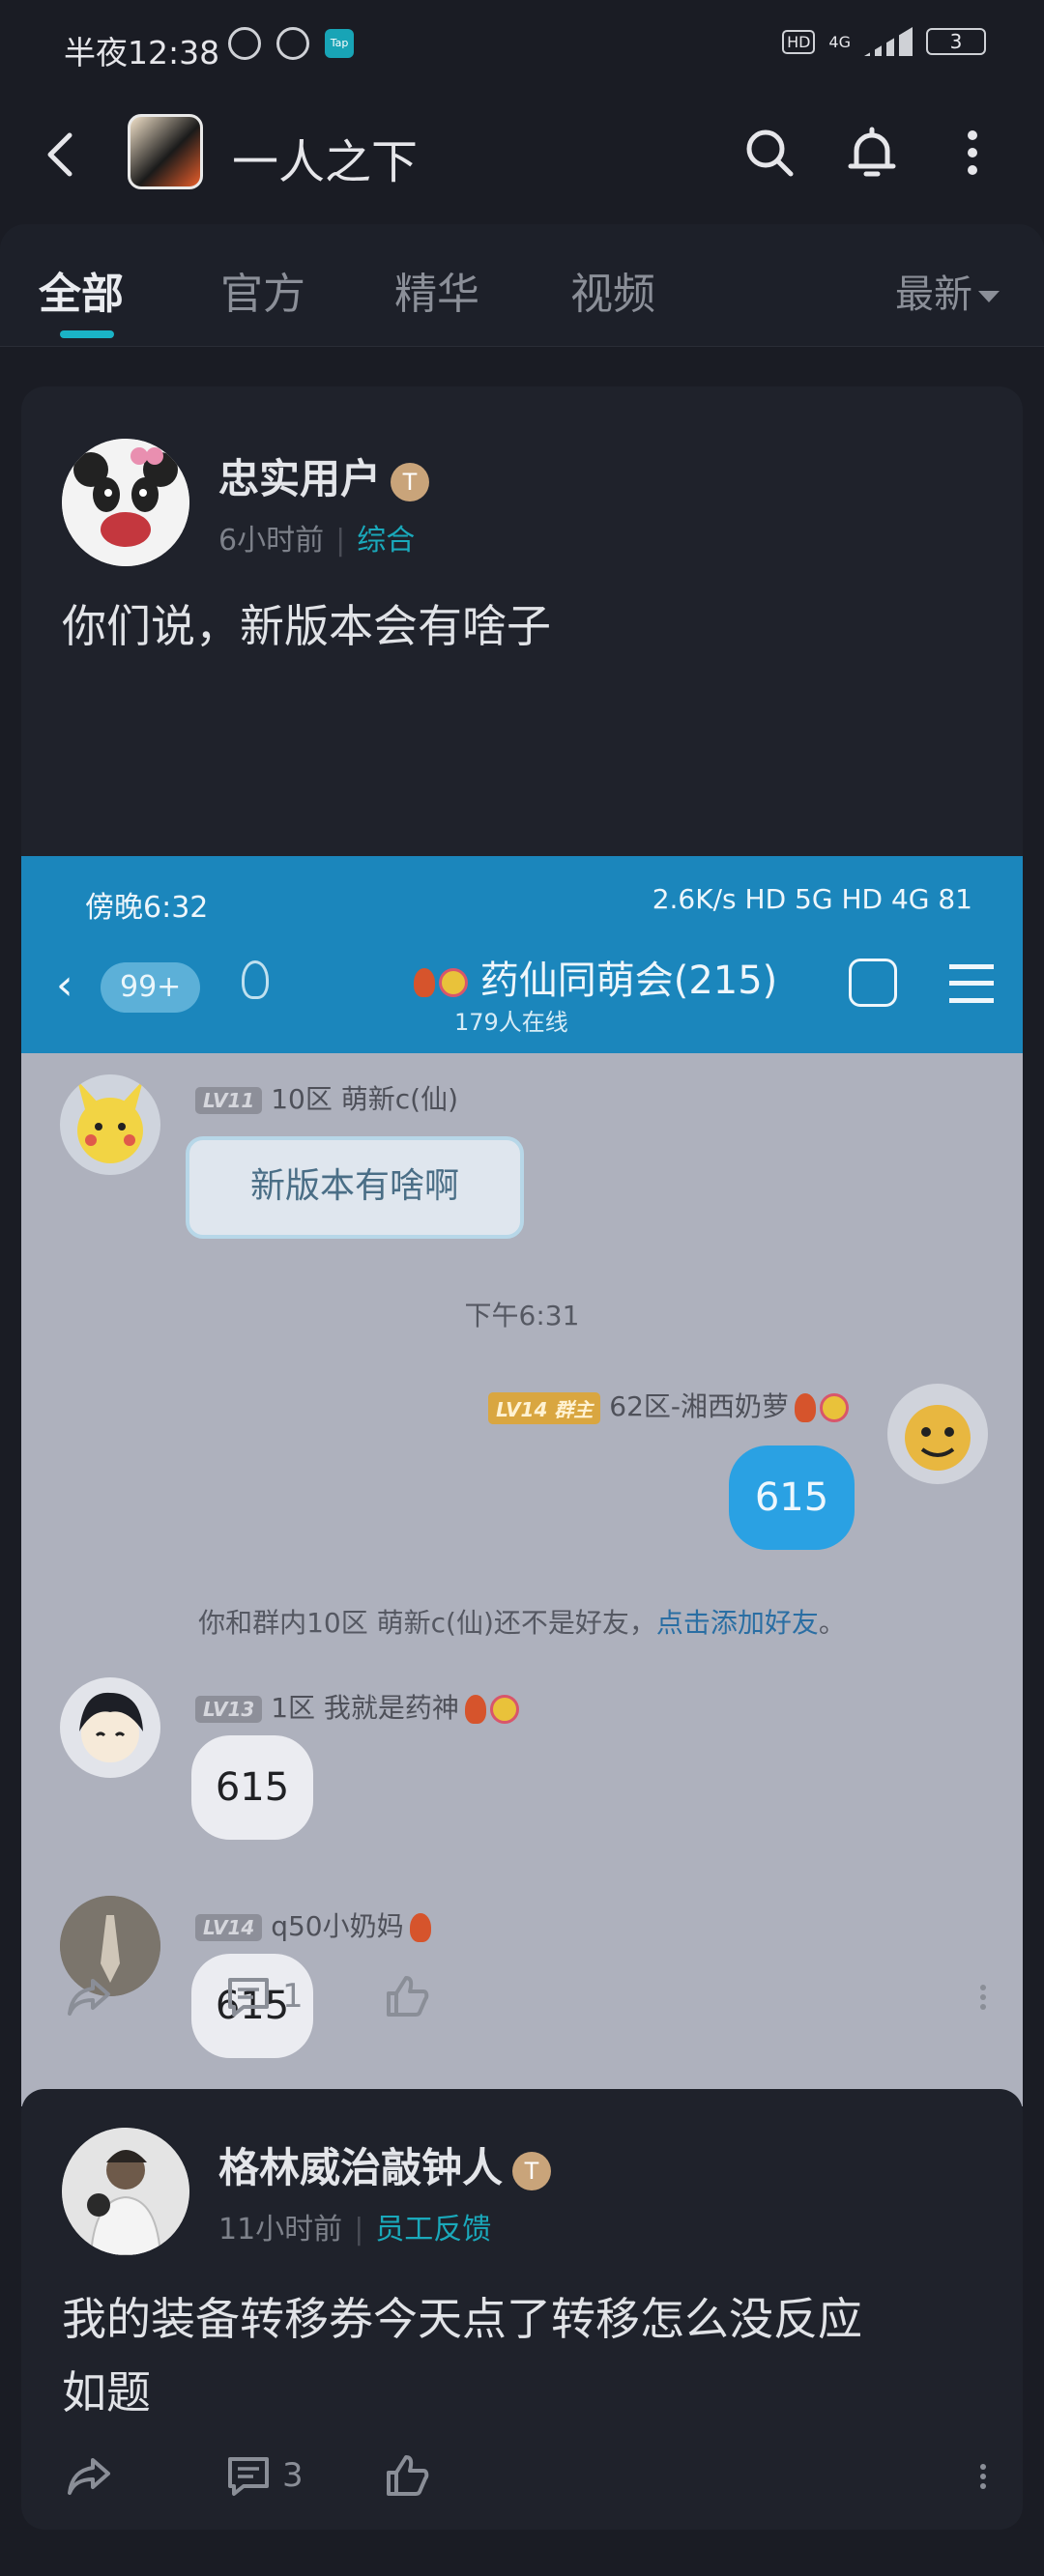  Describe the element at coordinates (60, 155) in the screenshot. I see `back-icon` at that location.